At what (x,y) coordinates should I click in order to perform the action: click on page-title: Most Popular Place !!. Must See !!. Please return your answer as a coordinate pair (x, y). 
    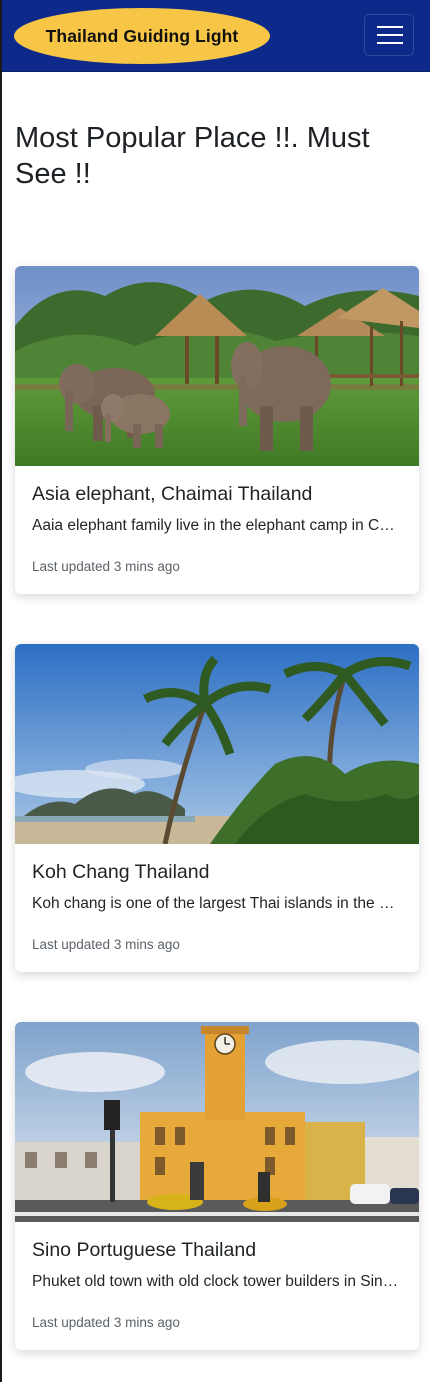
    Looking at the image, I should click on (192, 156).